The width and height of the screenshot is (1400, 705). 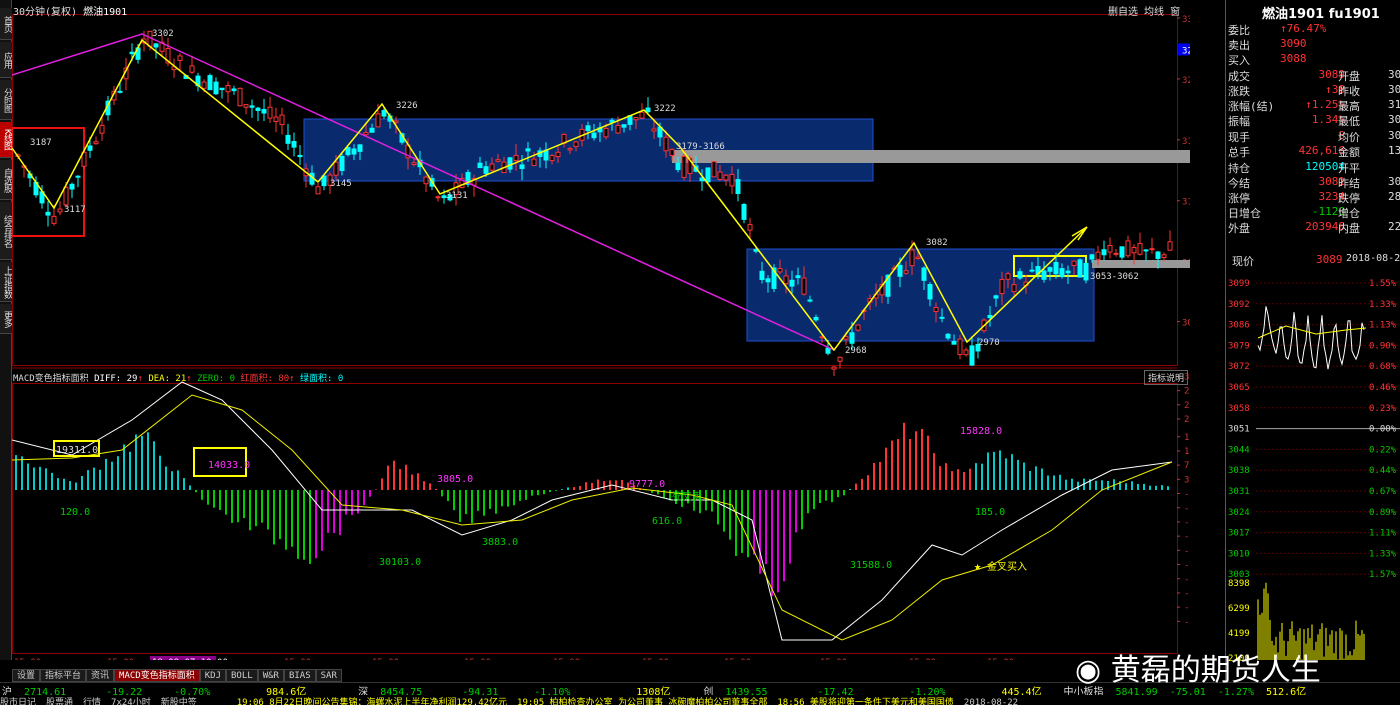 I want to click on bottom-tab-3: MACD变色指标面积, so click(x=157, y=675).